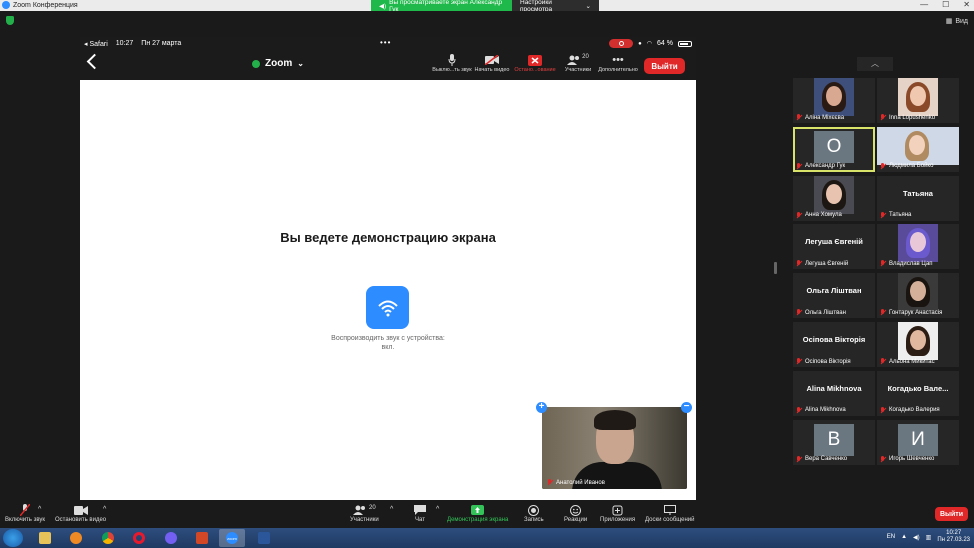 The height and width of the screenshot is (548, 974). I want to click on participants-label-bottom: Участники, so click(364, 520).